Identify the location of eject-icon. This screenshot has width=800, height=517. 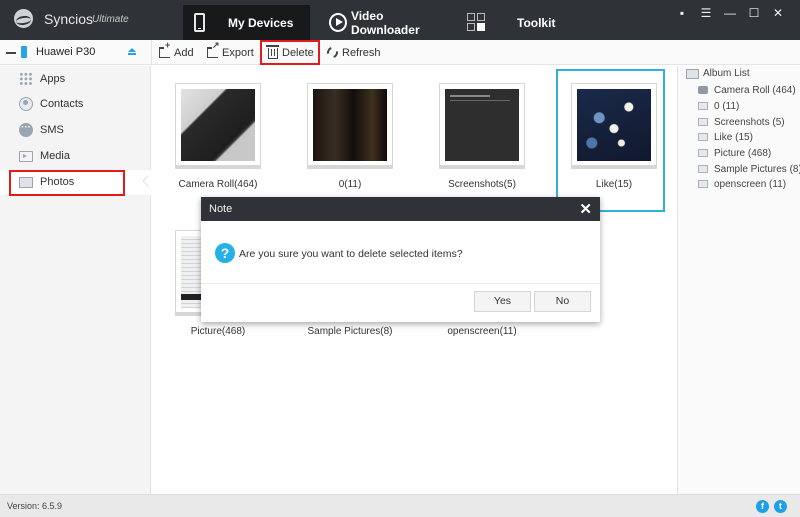
(132, 52).